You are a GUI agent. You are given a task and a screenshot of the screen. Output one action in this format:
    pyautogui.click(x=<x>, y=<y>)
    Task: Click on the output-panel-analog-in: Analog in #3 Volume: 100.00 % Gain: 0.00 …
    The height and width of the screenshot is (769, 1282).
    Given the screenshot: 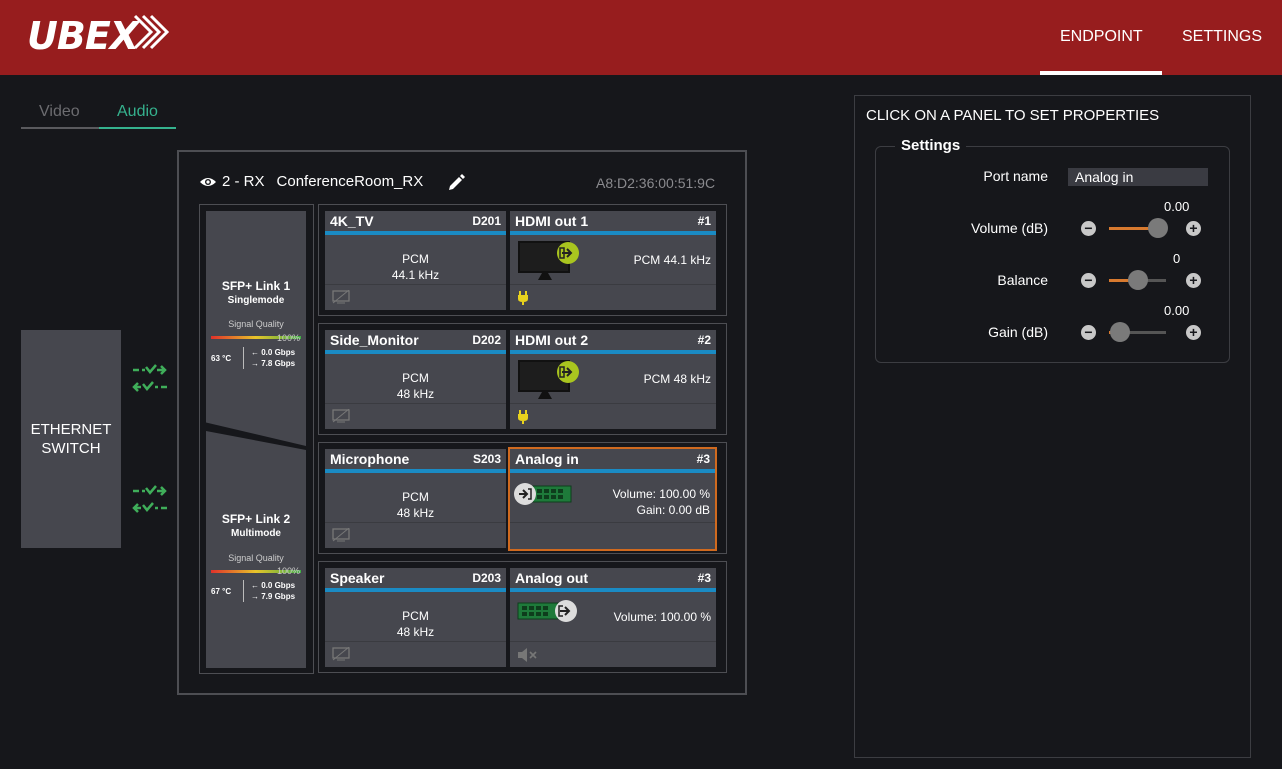 What is the action you would take?
    pyautogui.click(x=612, y=499)
    